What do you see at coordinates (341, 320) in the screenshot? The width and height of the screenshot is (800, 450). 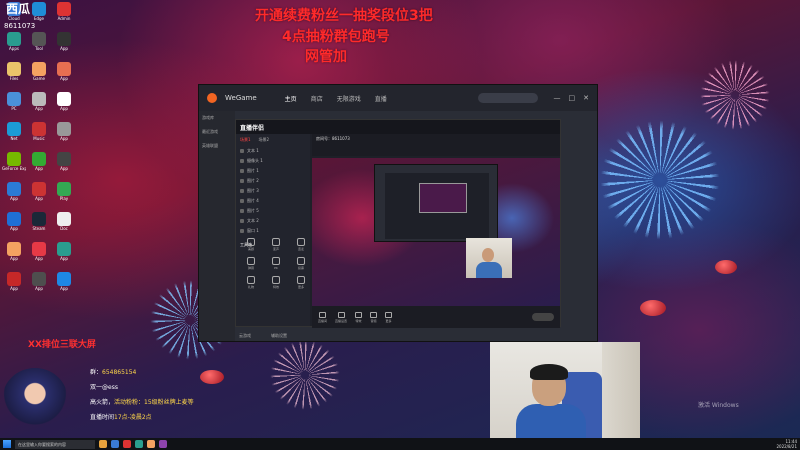 I see `bottom-bar-label: 直播设置` at bounding box center [341, 320].